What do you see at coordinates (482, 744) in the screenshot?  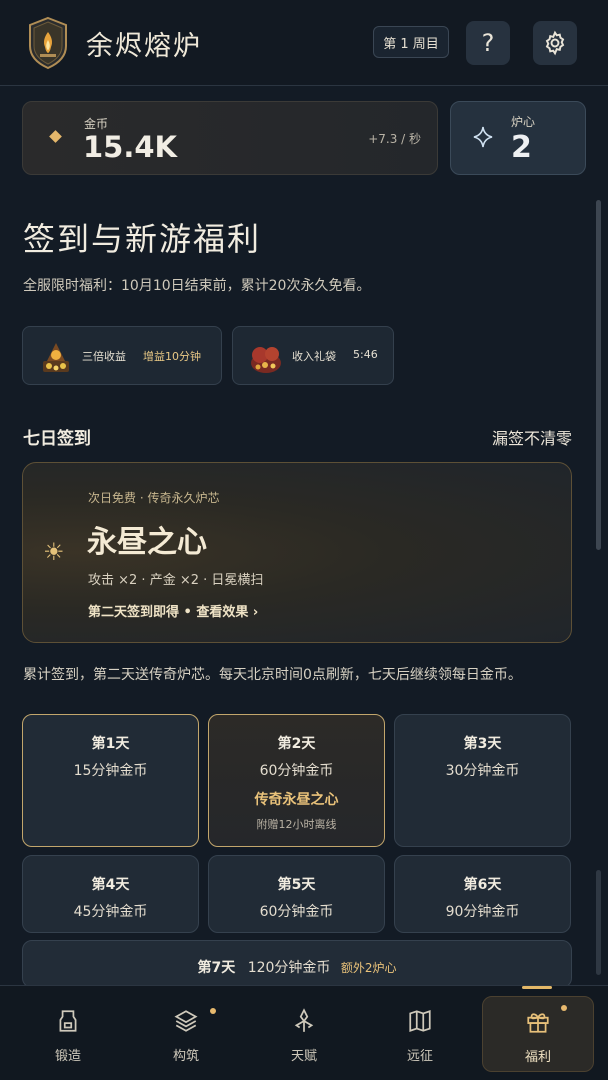 I see `day-title: 第3天` at bounding box center [482, 744].